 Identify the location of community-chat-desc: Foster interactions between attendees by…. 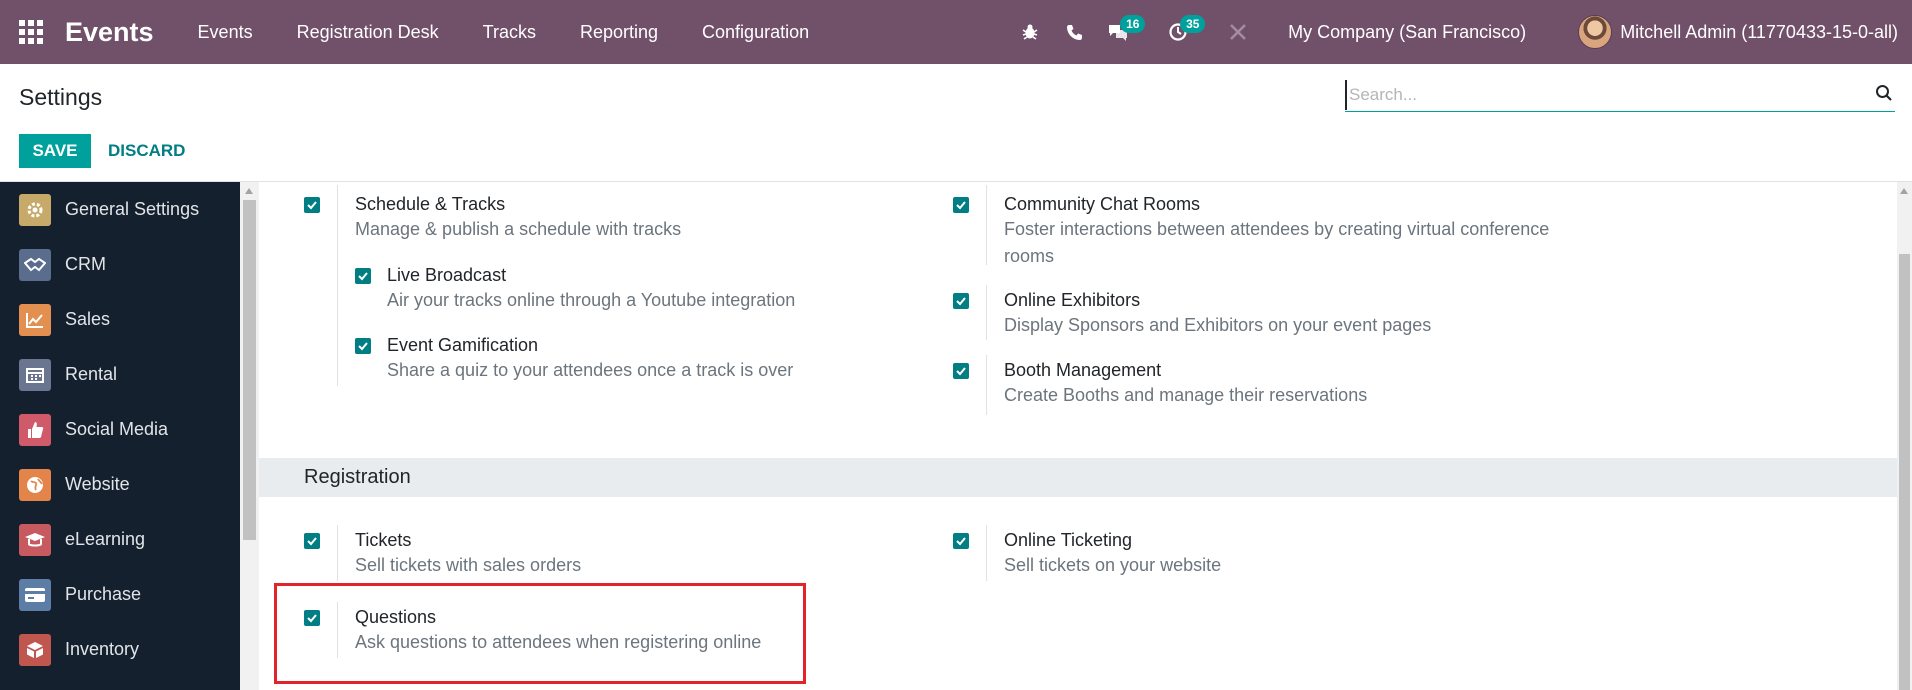
(1277, 242).